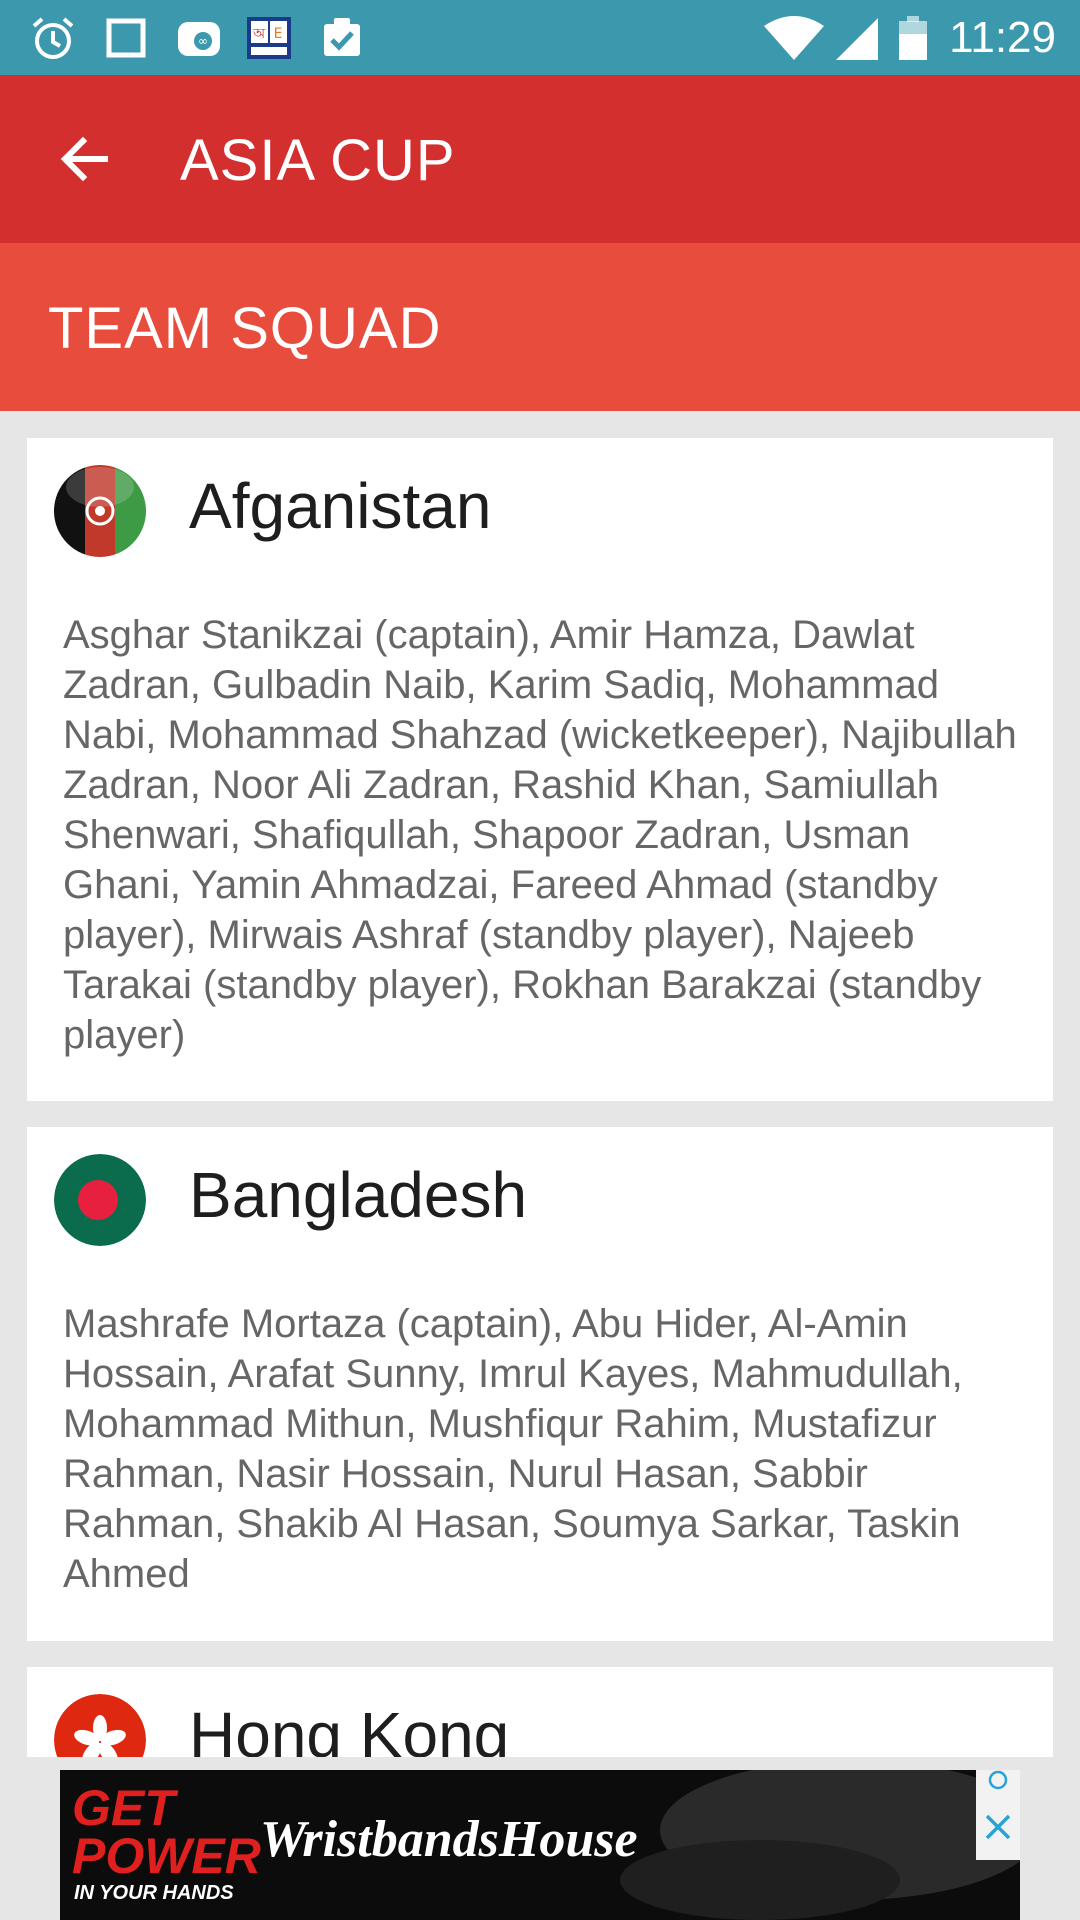  What do you see at coordinates (857, 39) in the screenshot?
I see `signal-icon` at bounding box center [857, 39].